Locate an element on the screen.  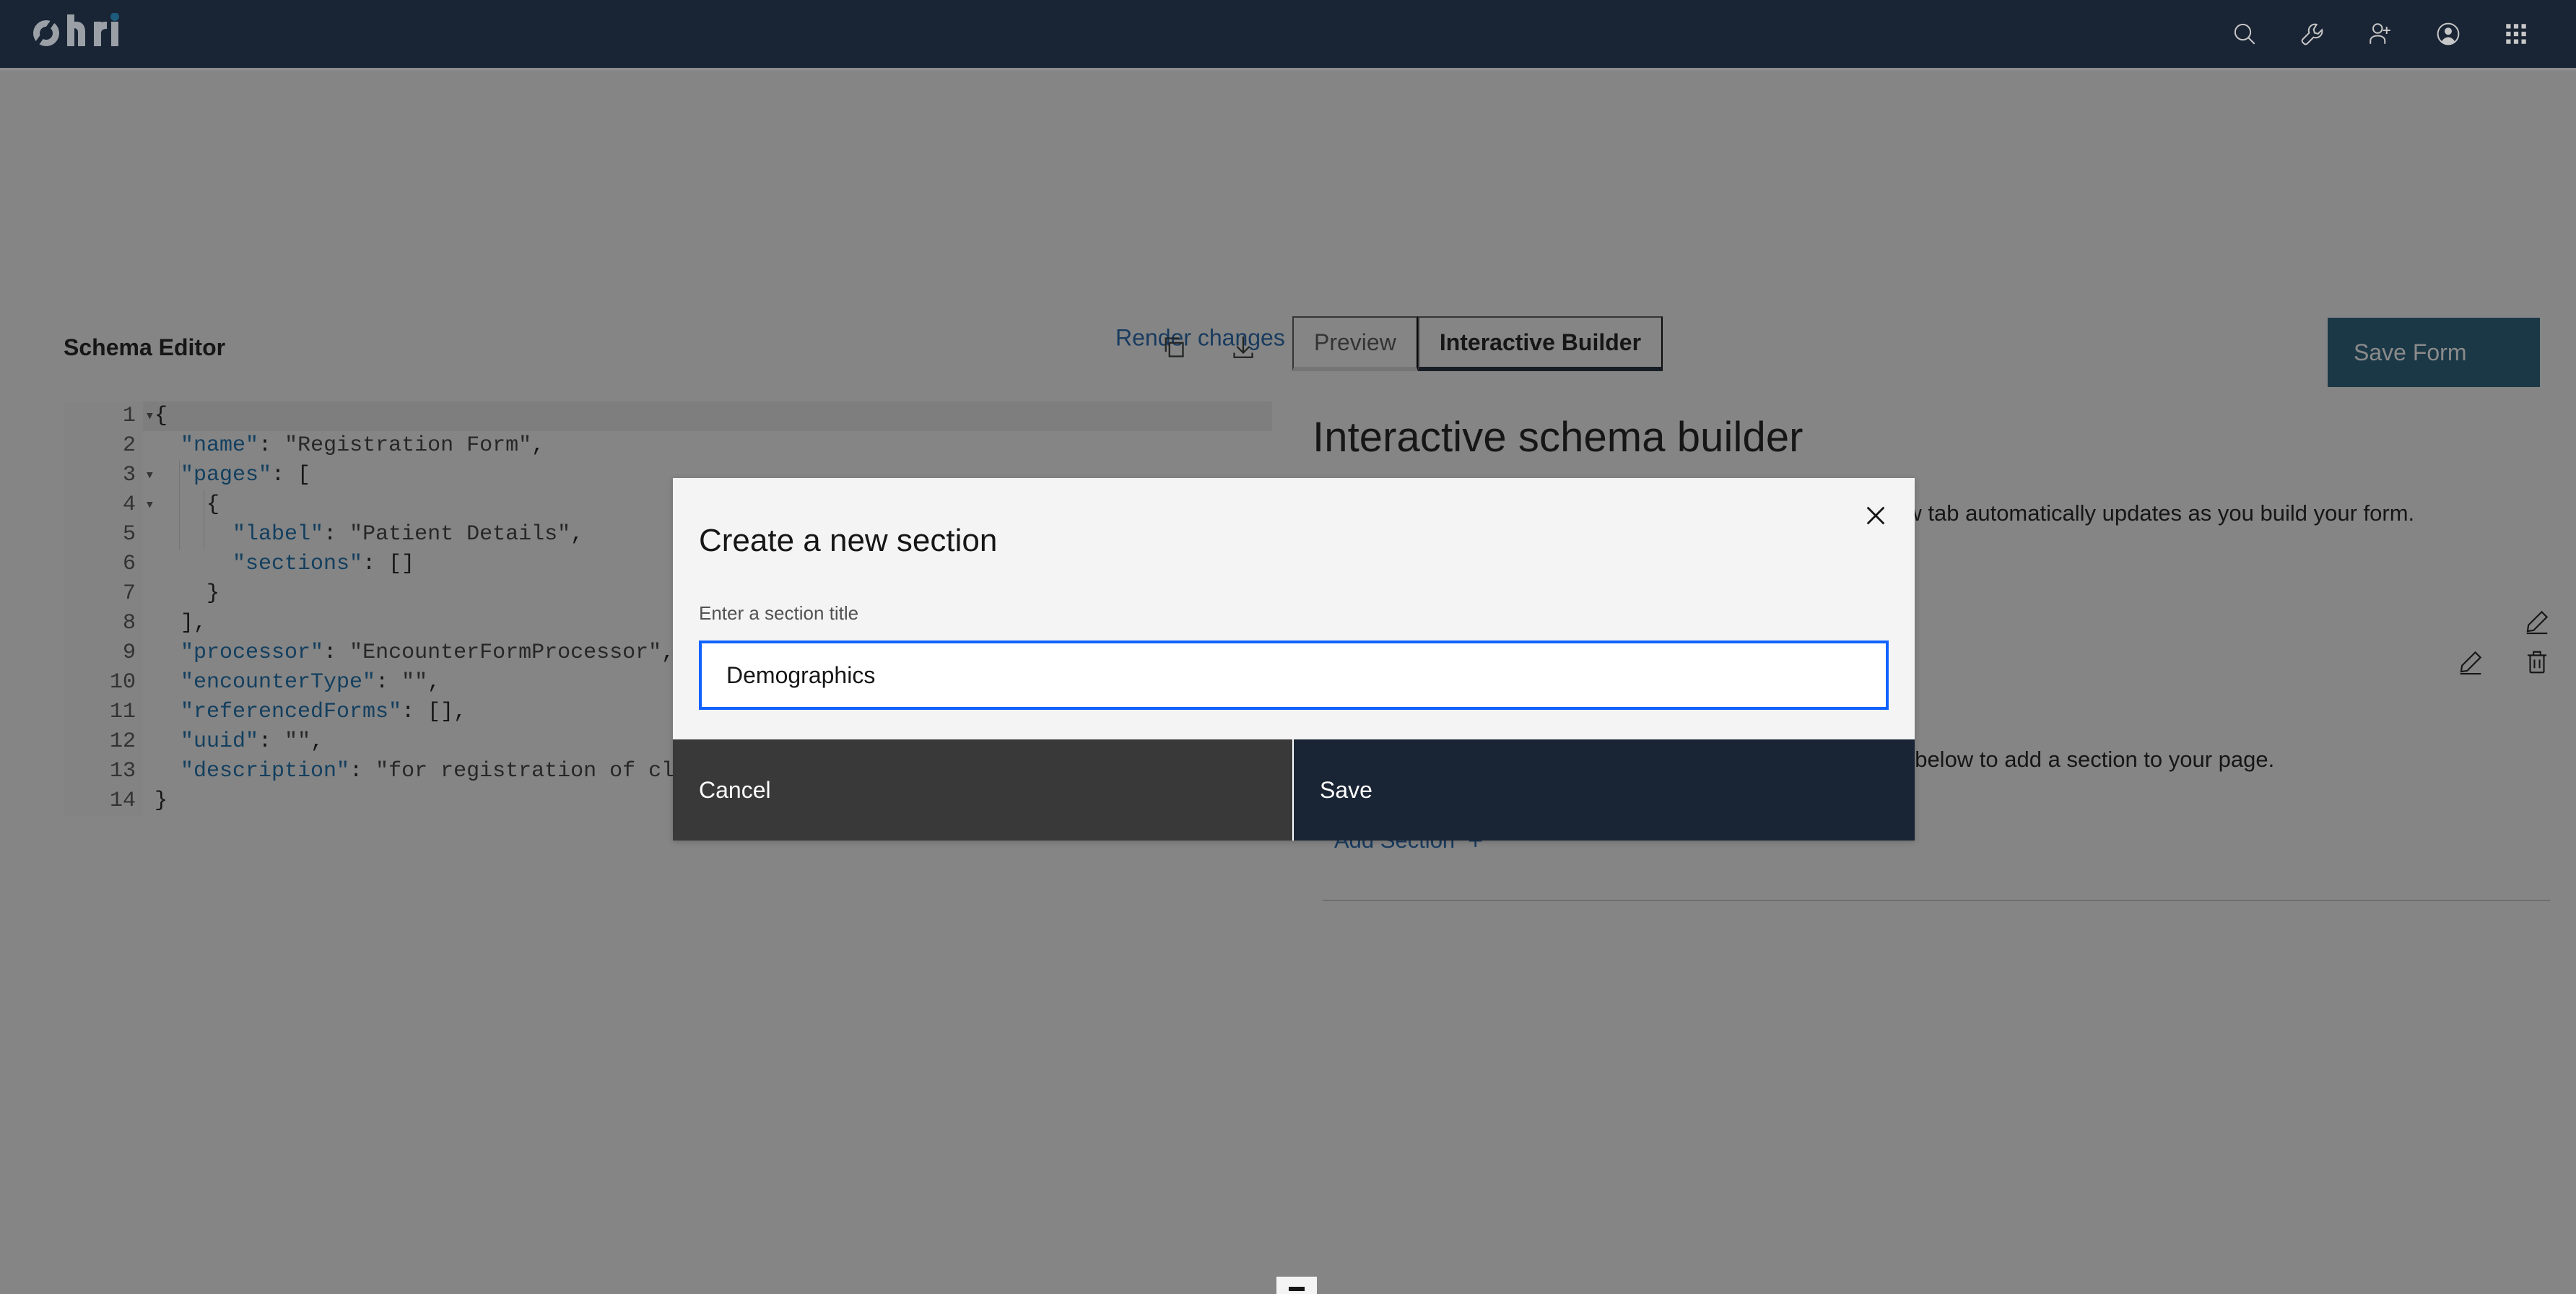
add-user-icon is located at coordinates (2380, 34).